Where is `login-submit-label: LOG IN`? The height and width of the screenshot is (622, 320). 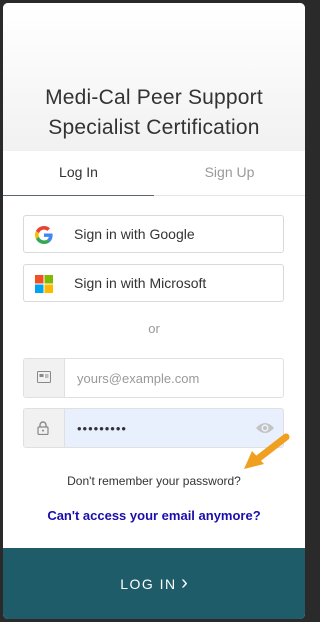 login-submit-label: LOG IN is located at coordinates (148, 584).